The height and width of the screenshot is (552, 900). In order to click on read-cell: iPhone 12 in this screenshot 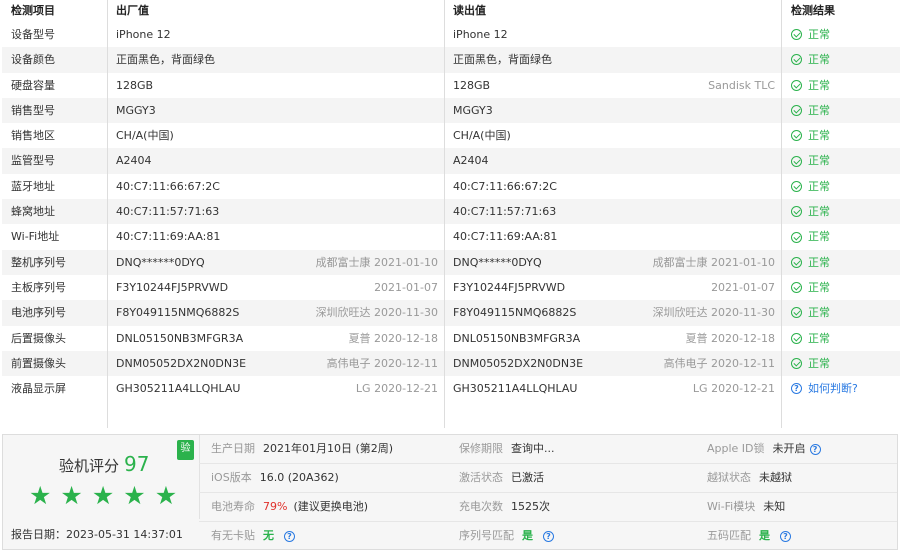, I will do `click(613, 35)`.